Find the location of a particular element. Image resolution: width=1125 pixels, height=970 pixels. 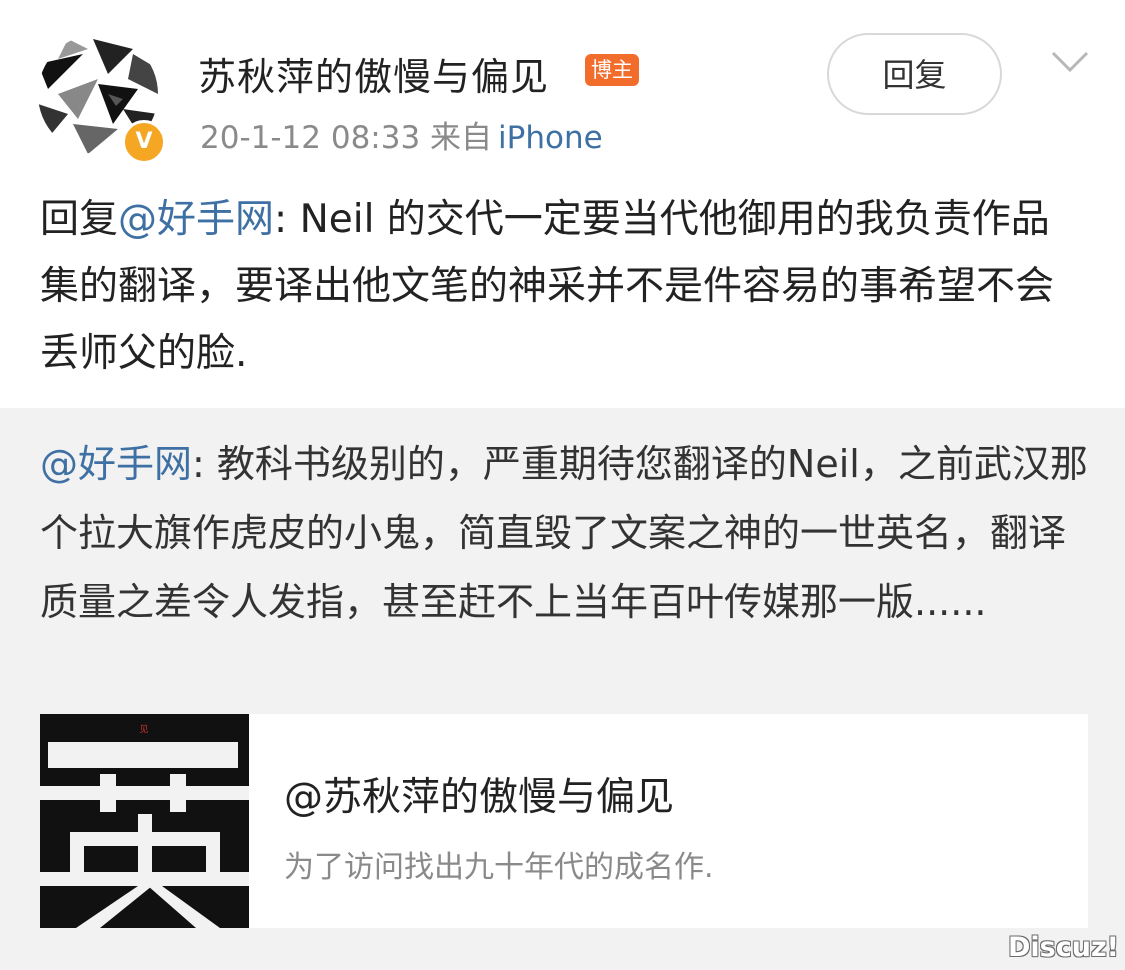

card-title: @苏秋萍的傲慢与偏见 is located at coordinates (479, 797).